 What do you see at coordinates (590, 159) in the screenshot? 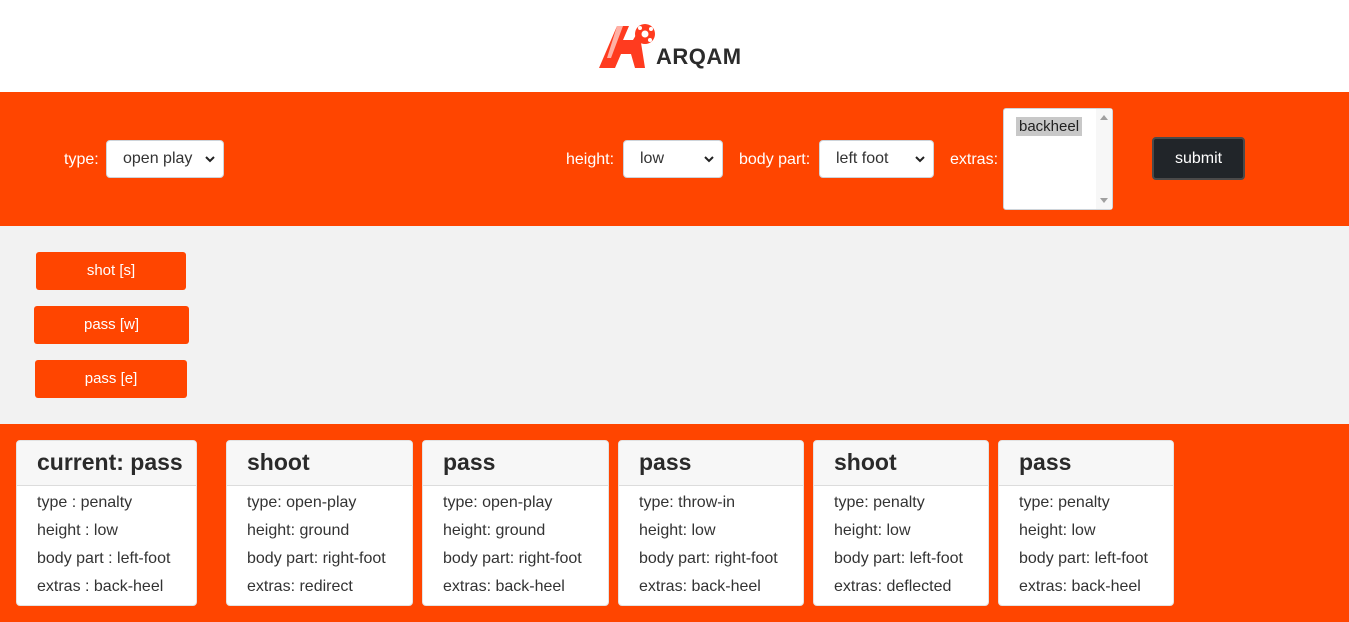
I see `height-label: height:` at bounding box center [590, 159].